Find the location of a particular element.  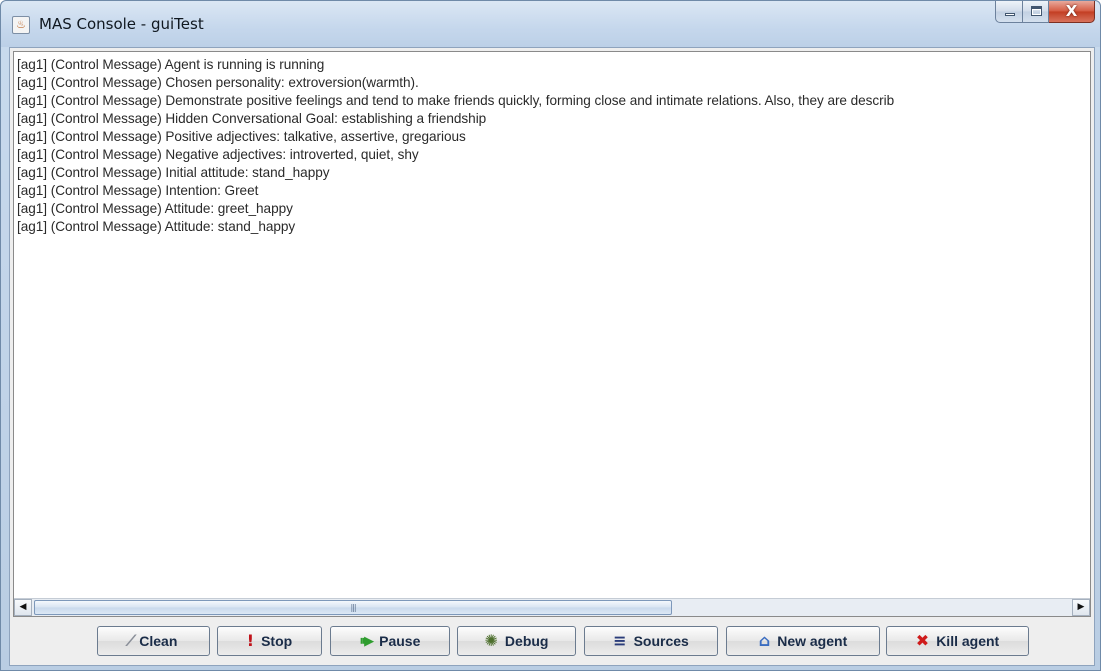

minimize-icon is located at coordinates (1010, 14).